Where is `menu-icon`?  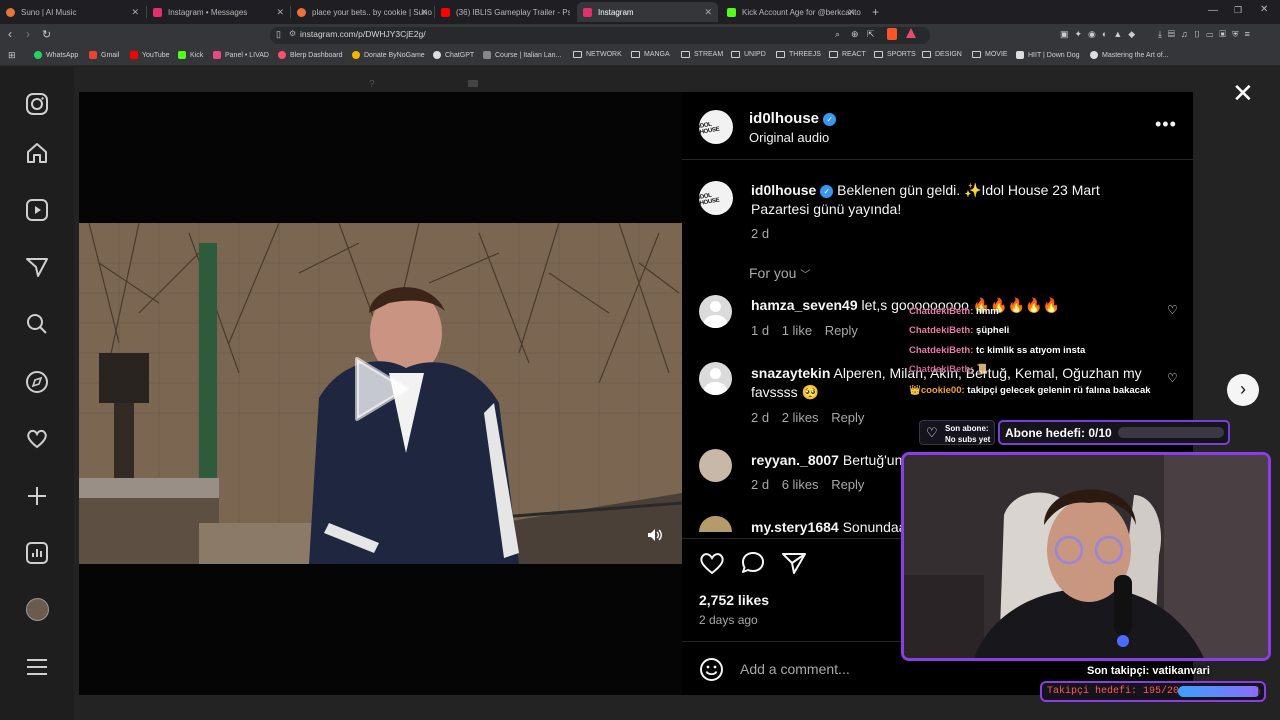
menu-icon is located at coordinates (37, 667).